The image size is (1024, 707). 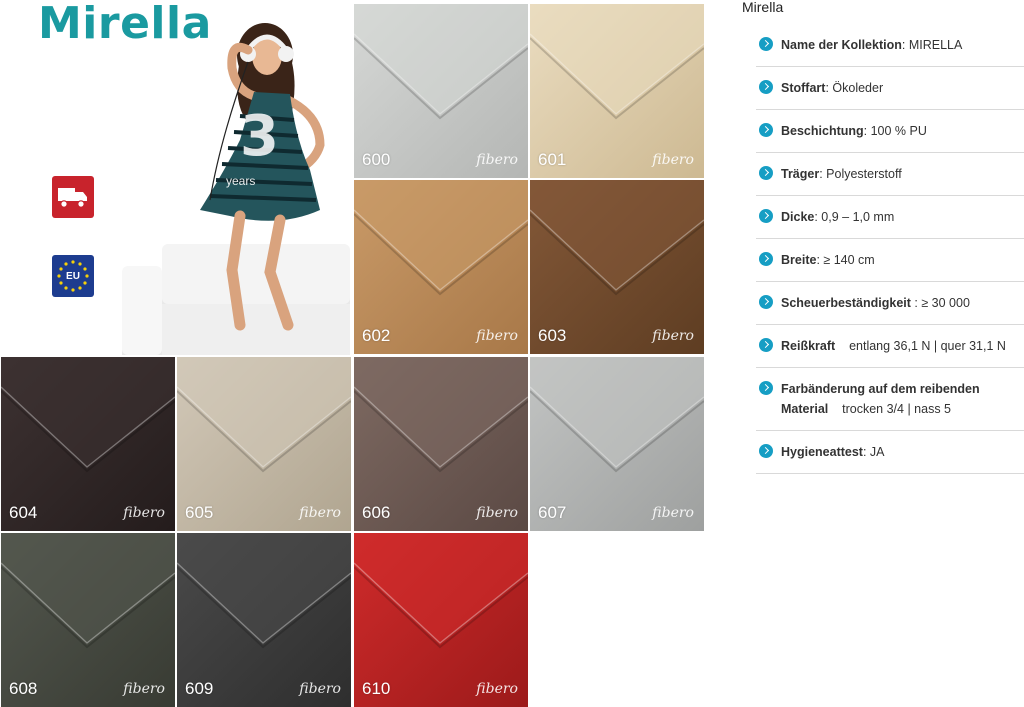 What do you see at coordinates (845, 260) in the screenshot?
I see `spec-value: : ≥ 140 cm` at bounding box center [845, 260].